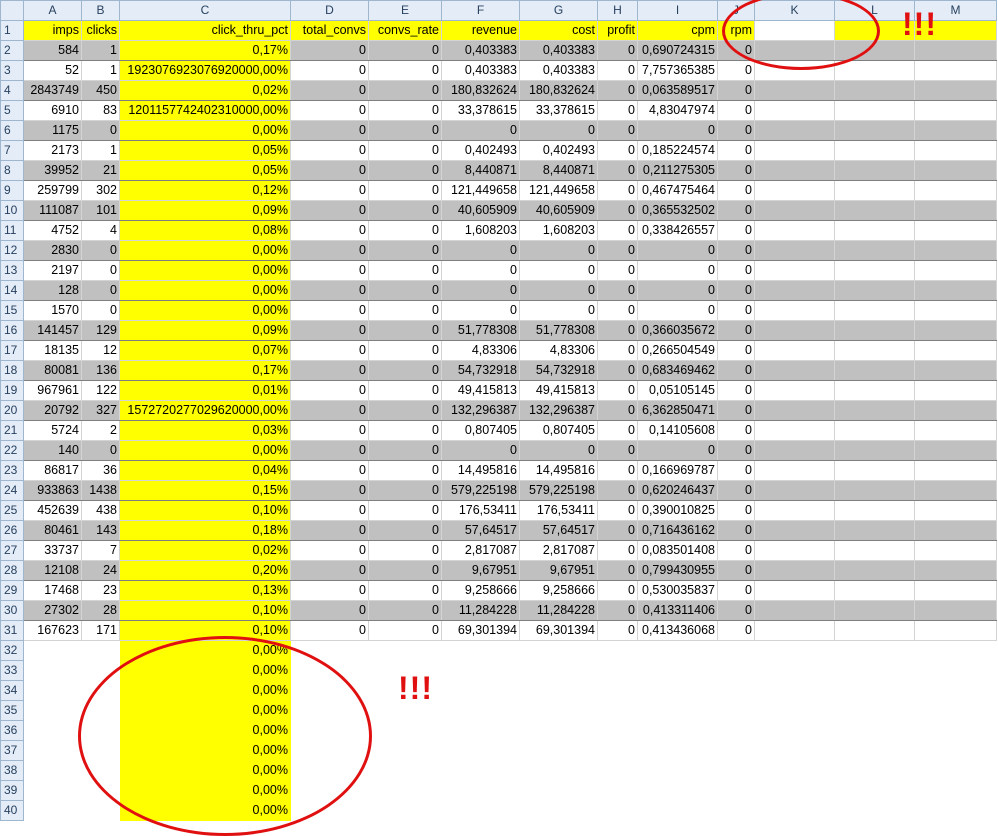 This screenshot has width=998, height=836. What do you see at coordinates (481, 691) in the screenshot?
I see `cell-f34` at bounding box center [481, 691].